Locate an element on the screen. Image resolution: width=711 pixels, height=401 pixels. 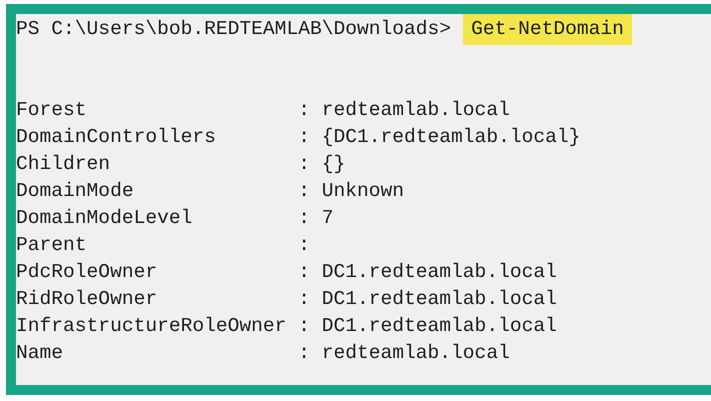
property-name: InfrastructureRoleOwner is located at coordinates (152, 326).